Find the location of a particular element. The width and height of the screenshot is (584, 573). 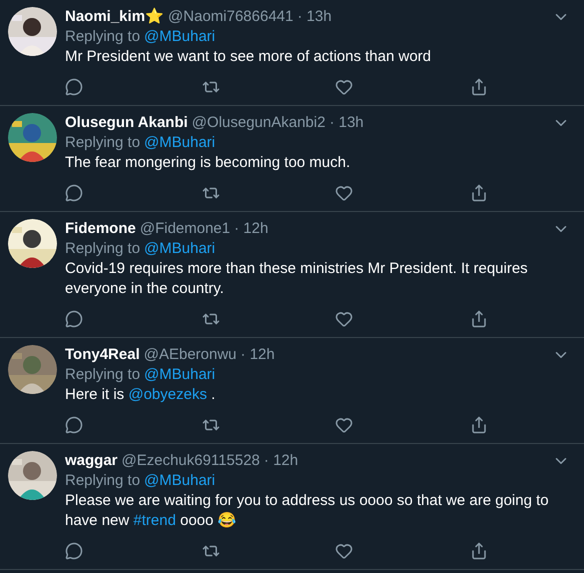

tweet-link: @obyezeks is located at coordinates (167, 394).